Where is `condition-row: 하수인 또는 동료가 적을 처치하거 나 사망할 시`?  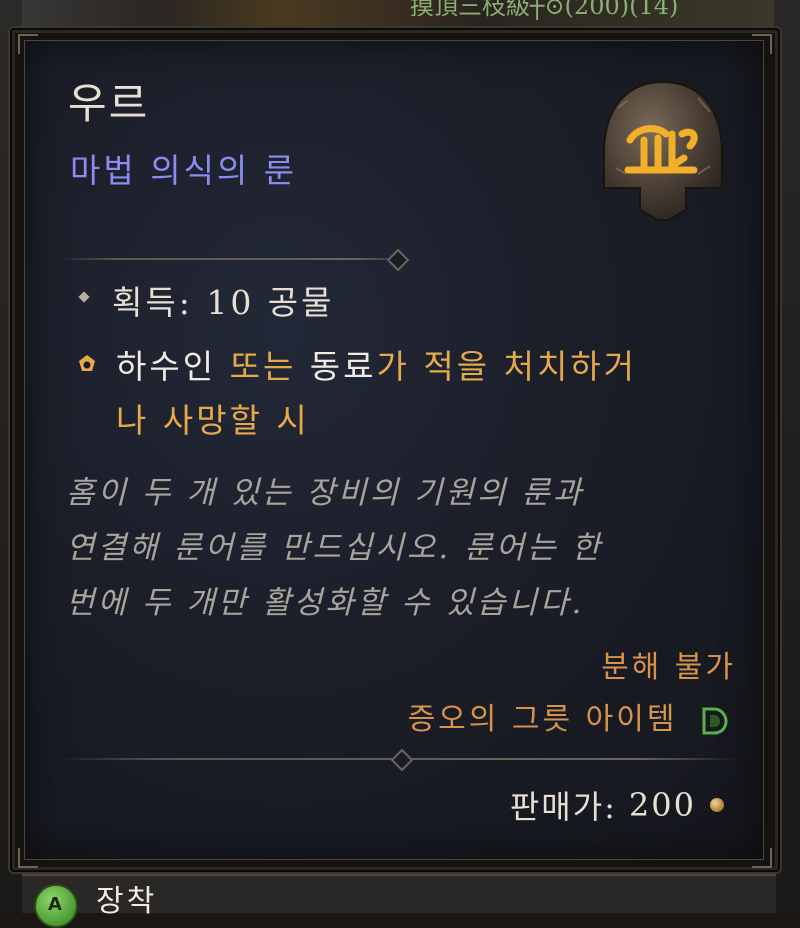 condition-row: 하수인 또는 동료가 적을 처치하거 나 사망할 시 is located at coordinates (356, 394).